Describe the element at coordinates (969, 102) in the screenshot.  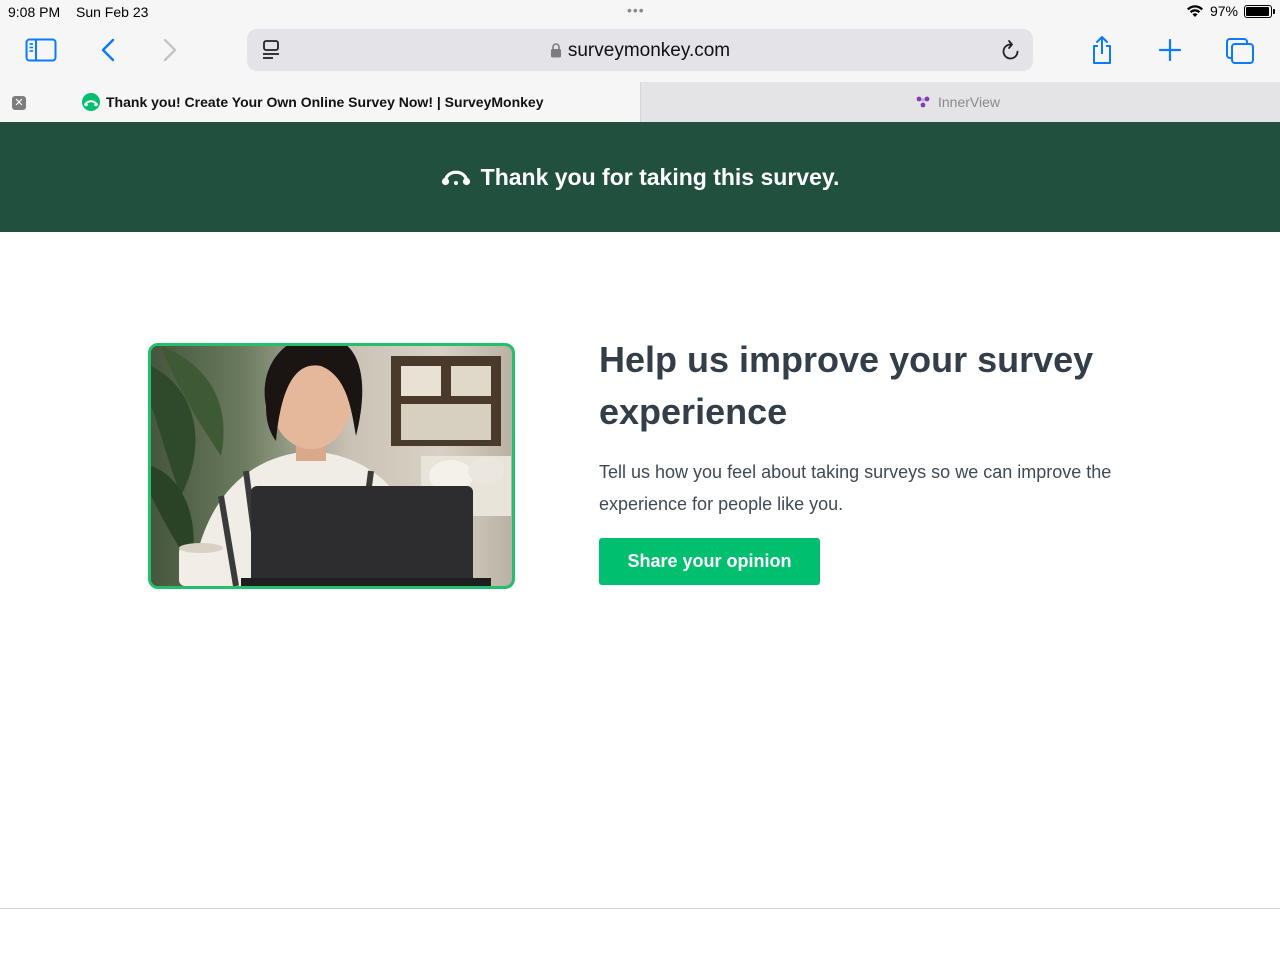
I see `tab-title: InnerView` at that location.